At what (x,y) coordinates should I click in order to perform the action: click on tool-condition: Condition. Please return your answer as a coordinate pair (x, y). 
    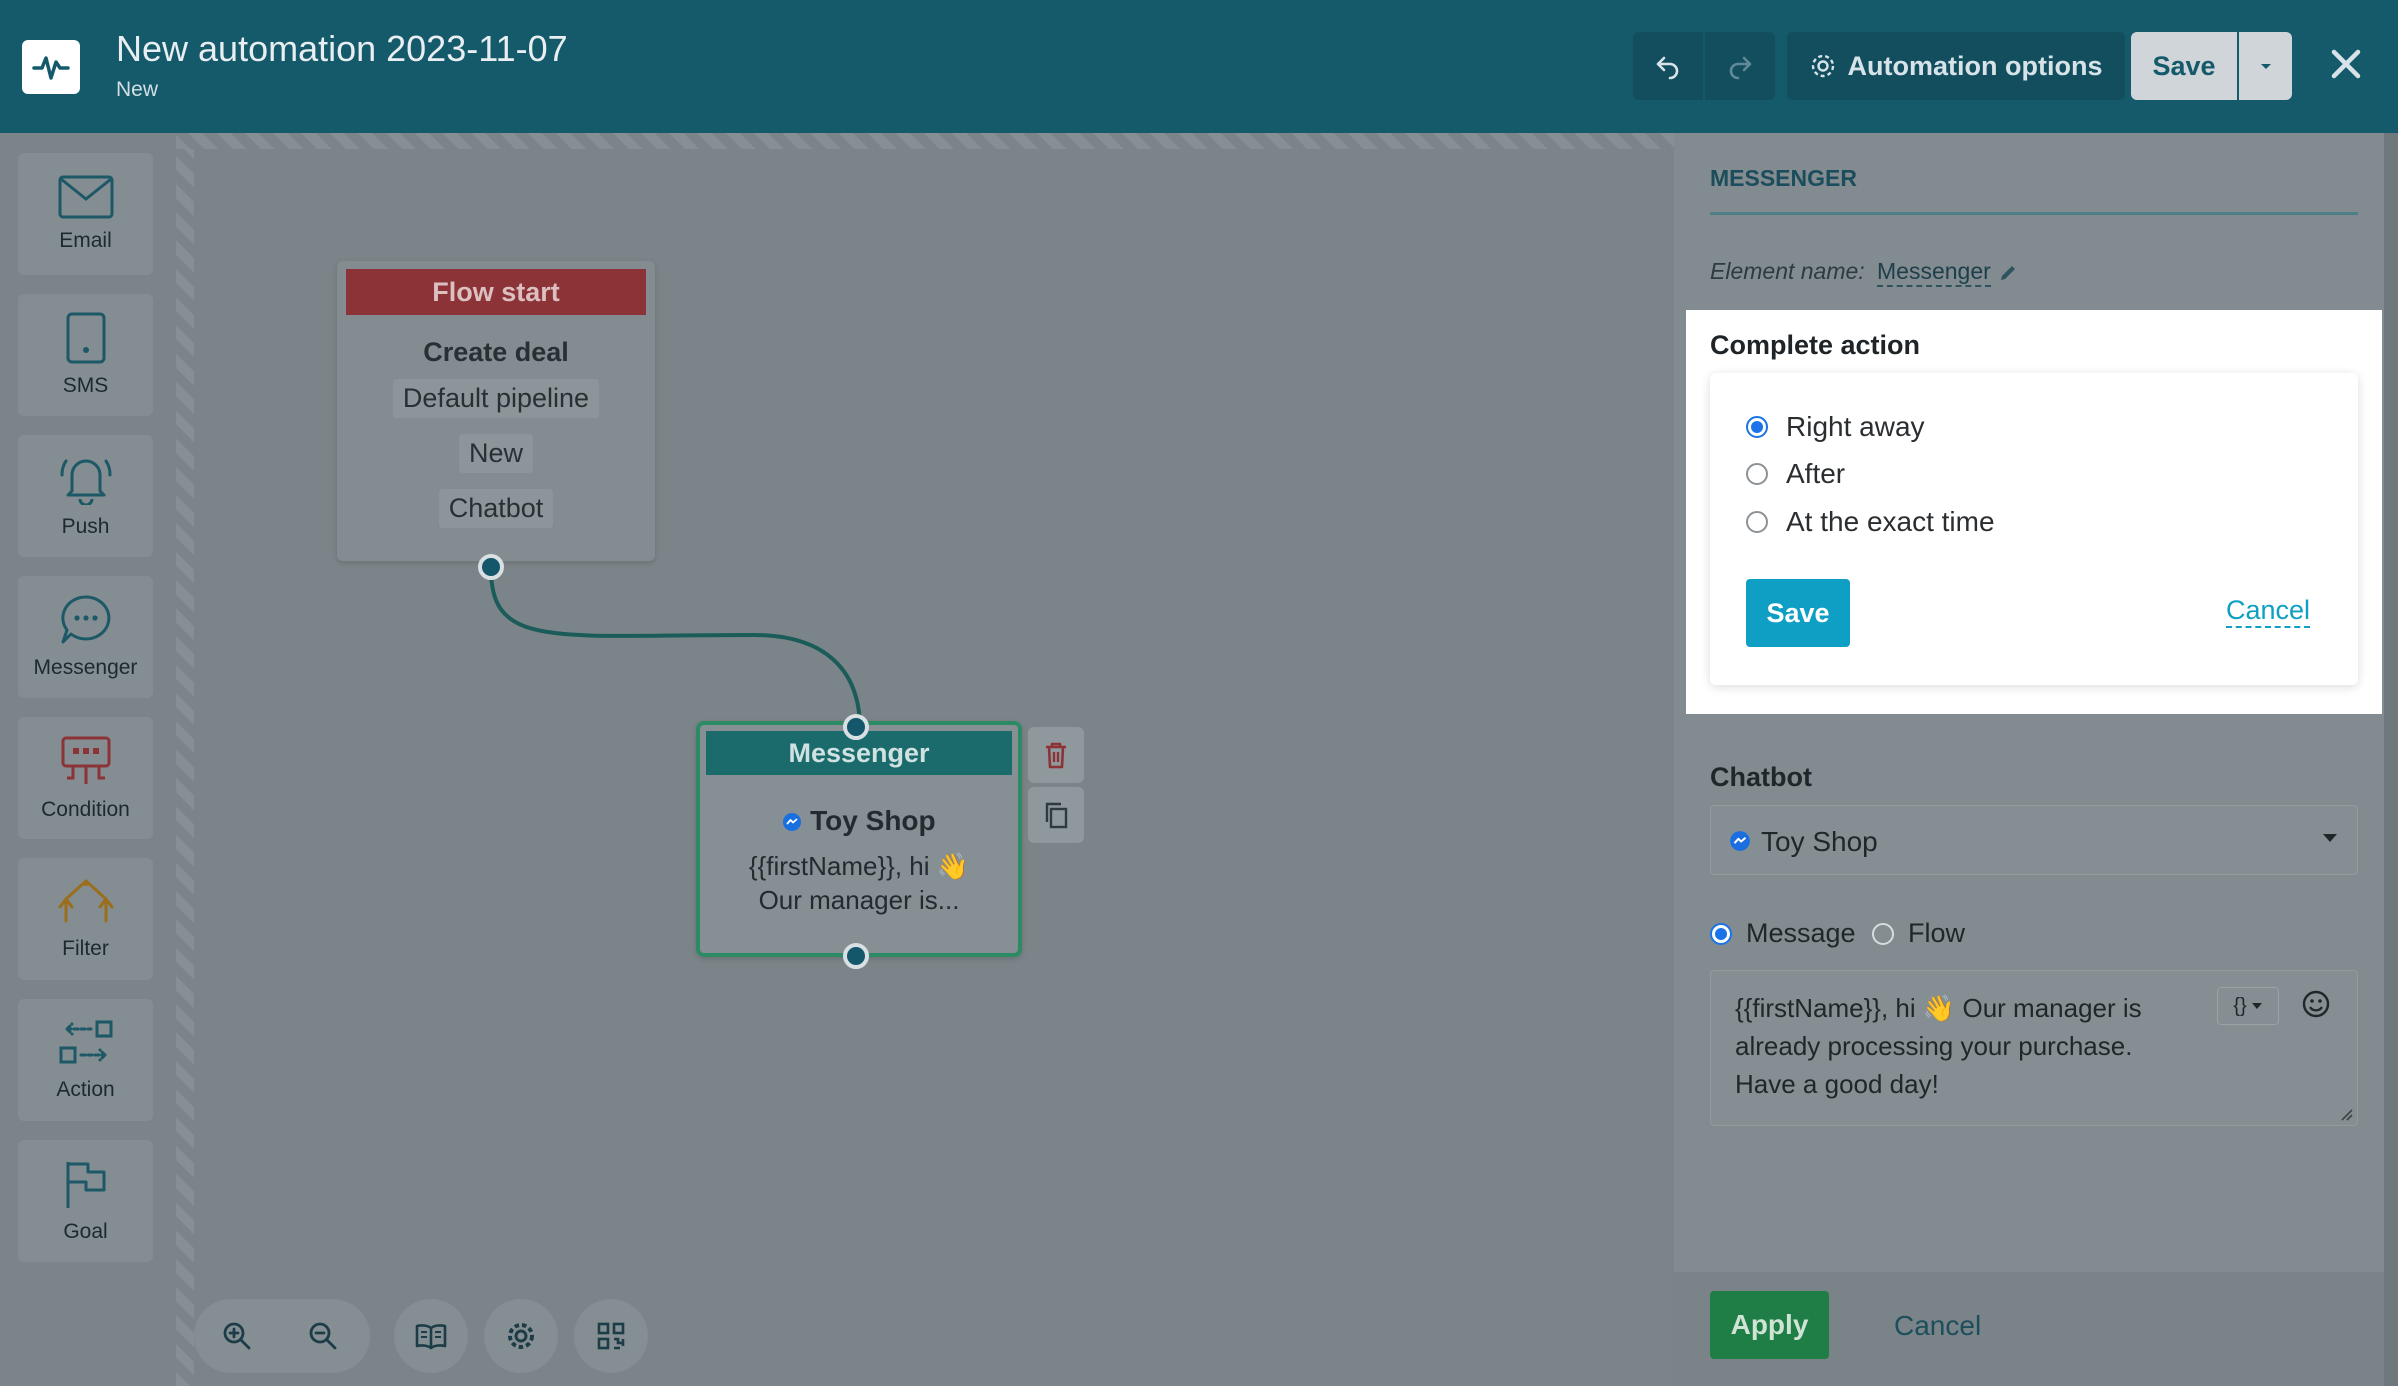
    Looking at the image, I should click on (85, 778).